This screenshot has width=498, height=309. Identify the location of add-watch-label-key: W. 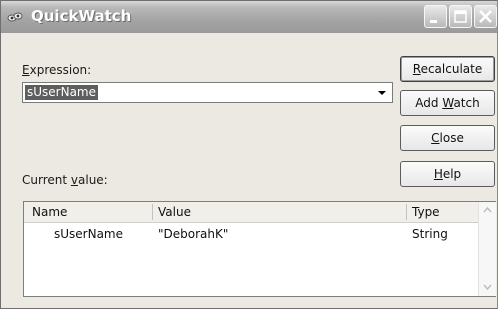
(448, 103).